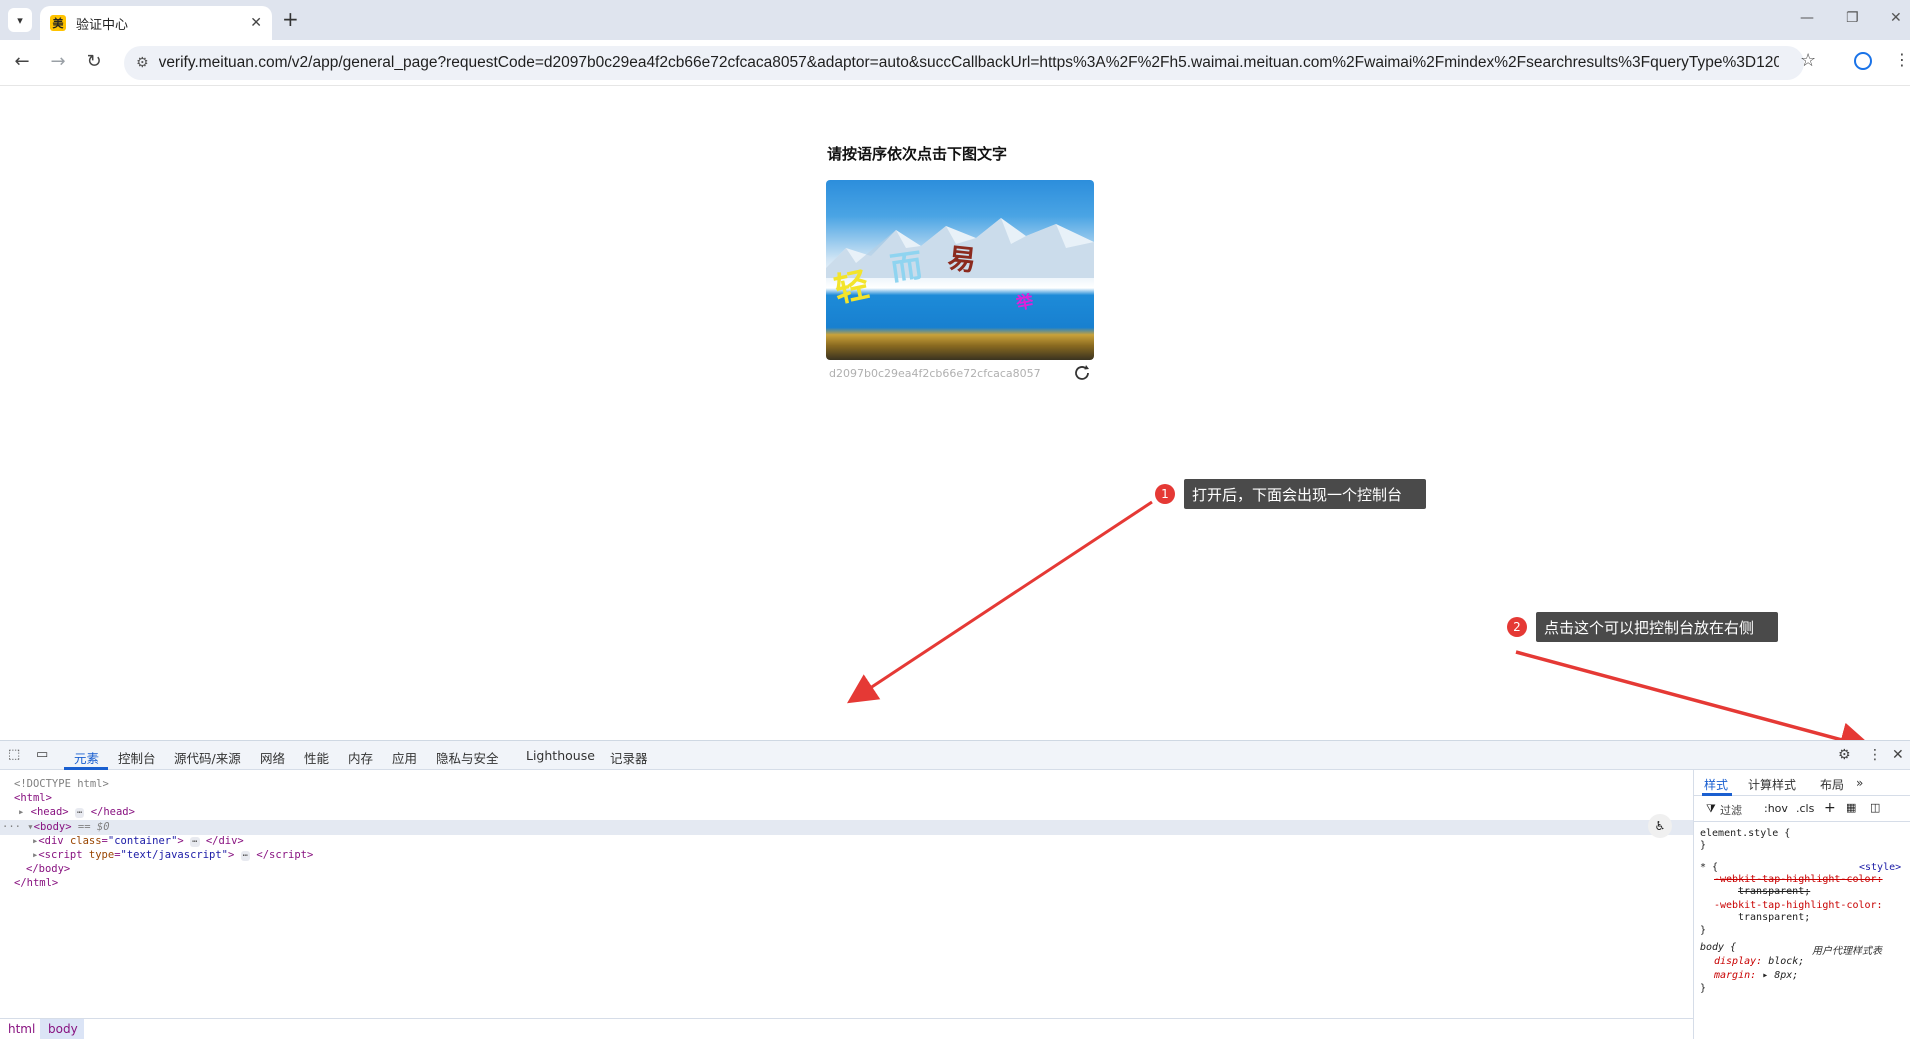 This screenshot has width=1910, height=1039. Describe the element at coordinates (290, 19) in the screenshot. I see `new-tab-button: +` at that location.